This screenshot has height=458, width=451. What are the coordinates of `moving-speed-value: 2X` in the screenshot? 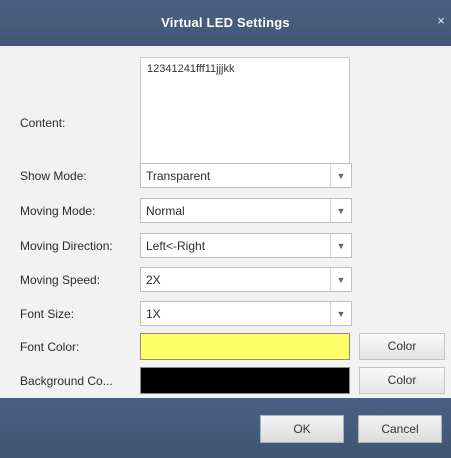 It's located at (153, 280).